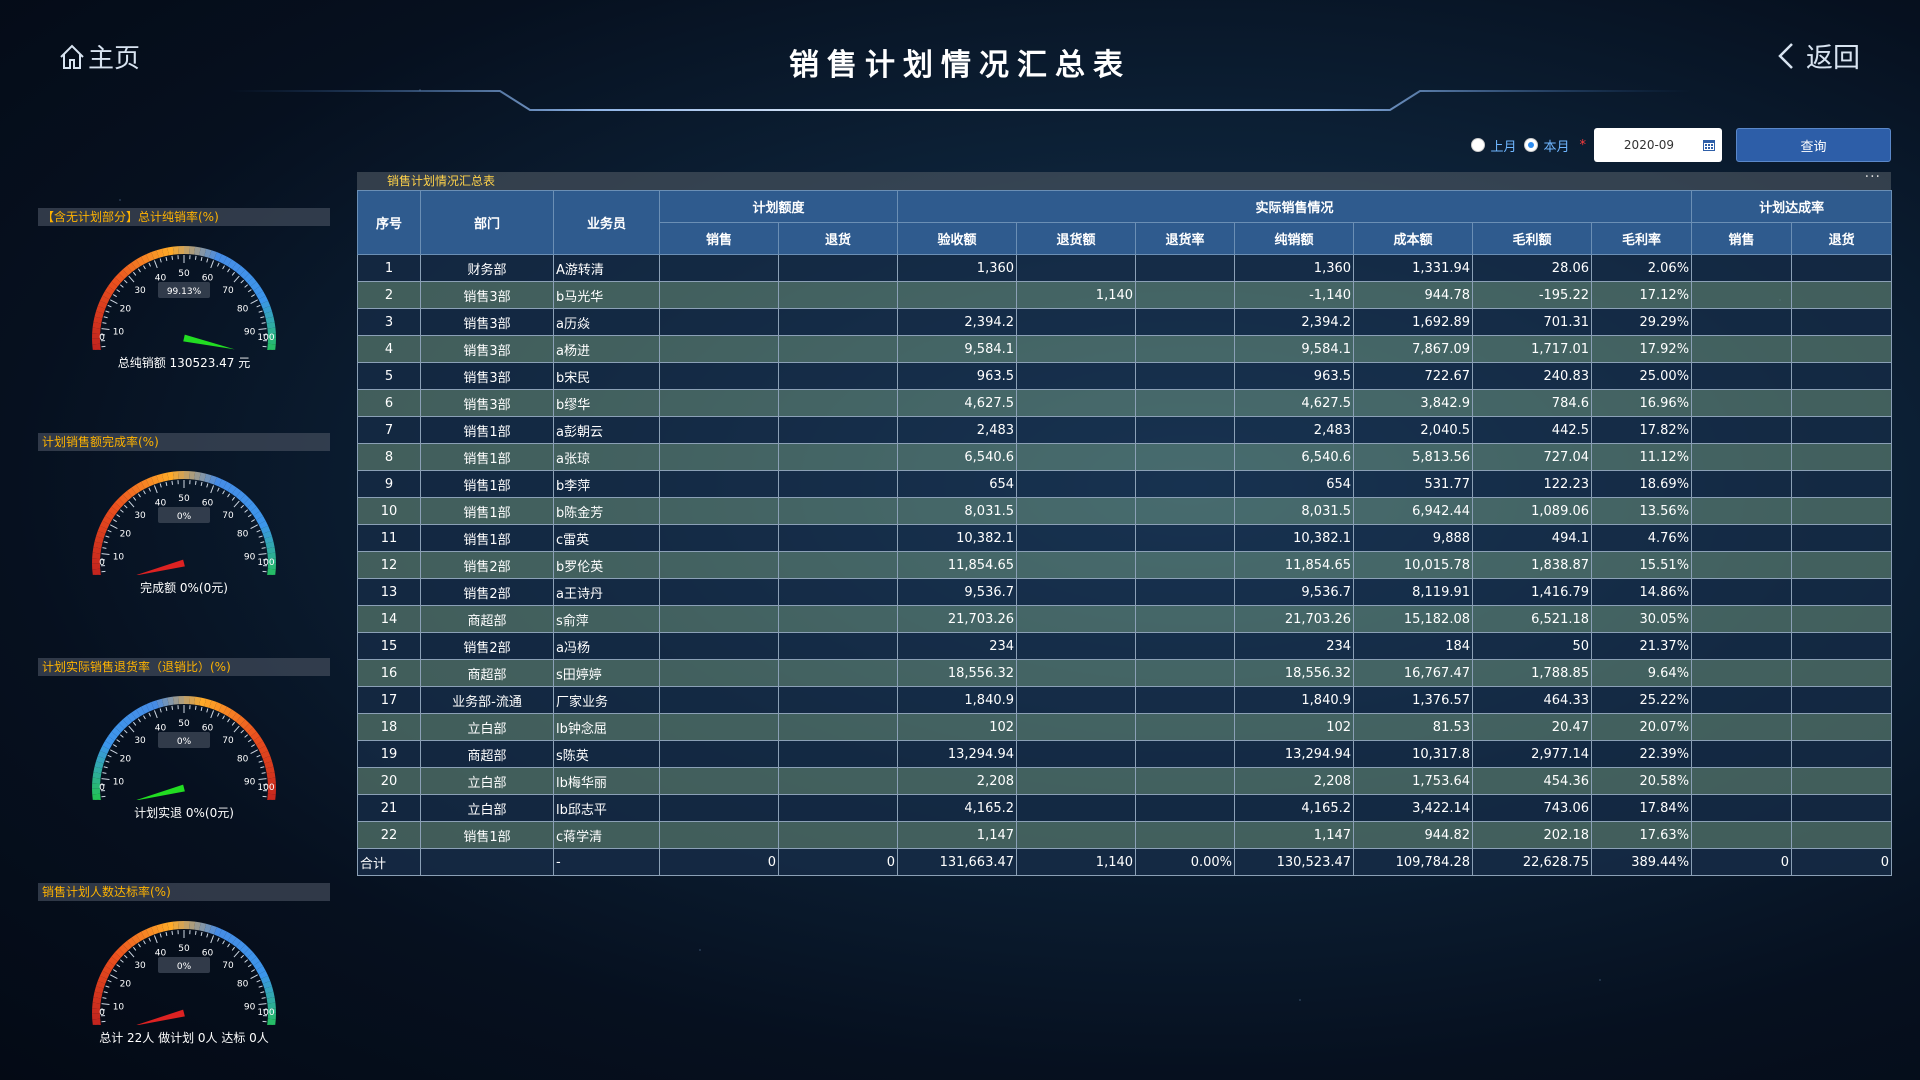 This screenshot has height=1080, width=1920. I want to click on query-button: 查询, so click(1813, 145).